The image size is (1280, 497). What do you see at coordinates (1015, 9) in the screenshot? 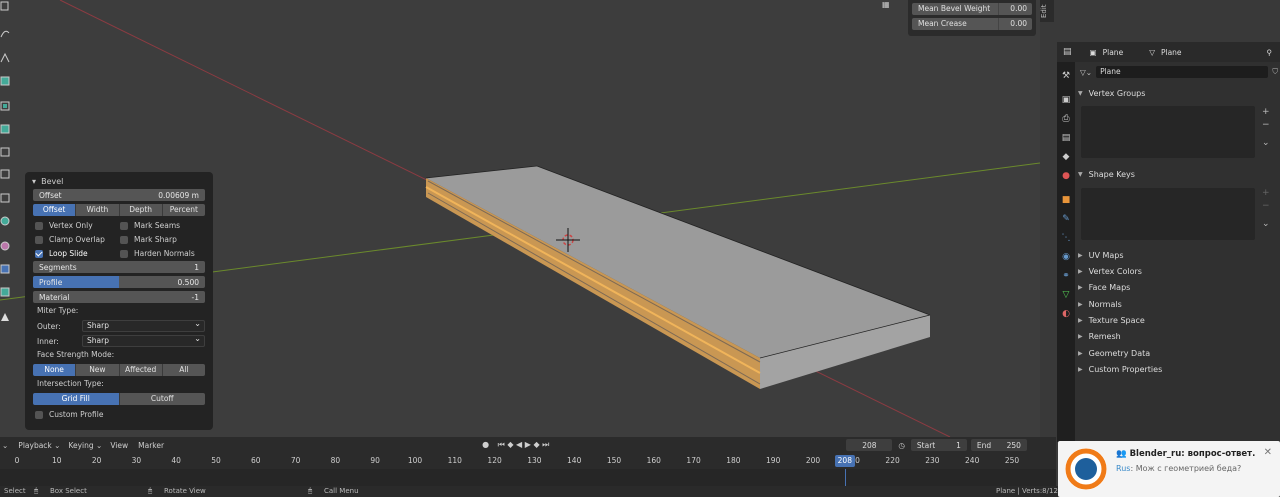
I see `mean-bevel-weight-value: 0.00` at bounding box center [1015, 9].